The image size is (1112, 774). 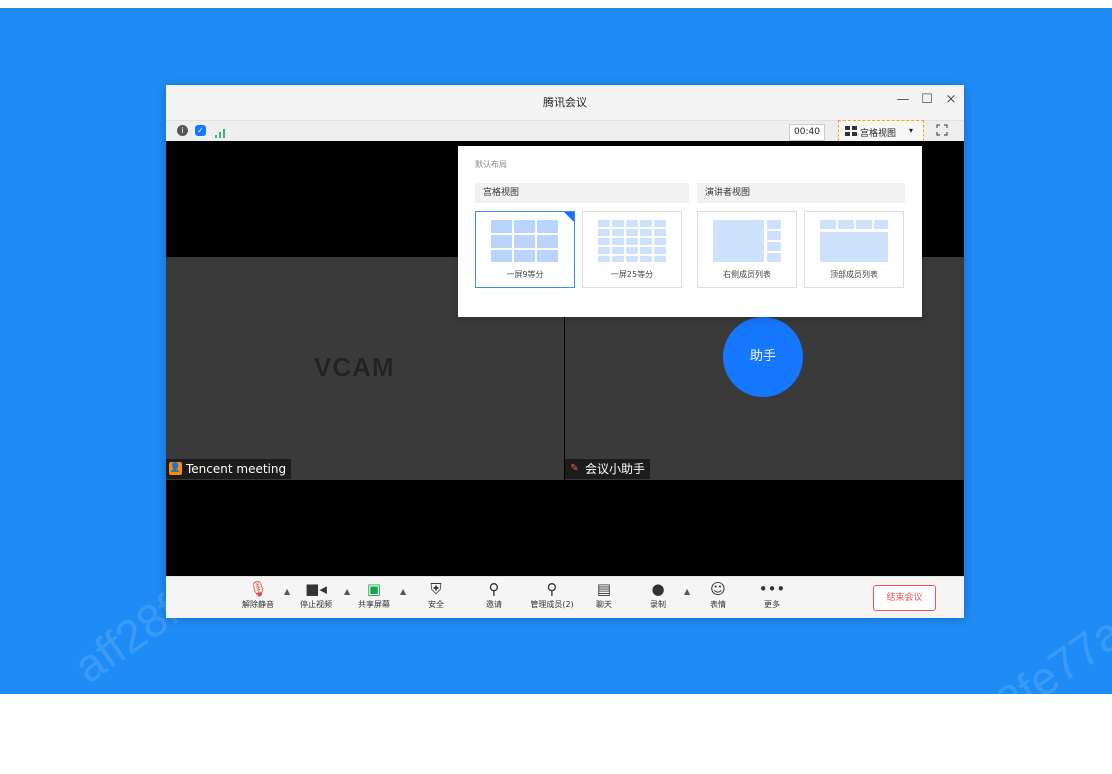 I want to click on status-bar: i ✓ 00:40 宫格视图 ▾, so click(x=565, y=133).